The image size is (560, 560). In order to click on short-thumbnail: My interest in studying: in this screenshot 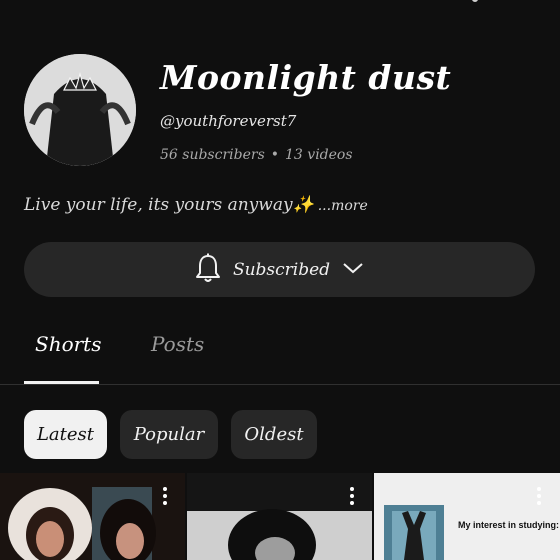, I will do `click(467, 516)`.